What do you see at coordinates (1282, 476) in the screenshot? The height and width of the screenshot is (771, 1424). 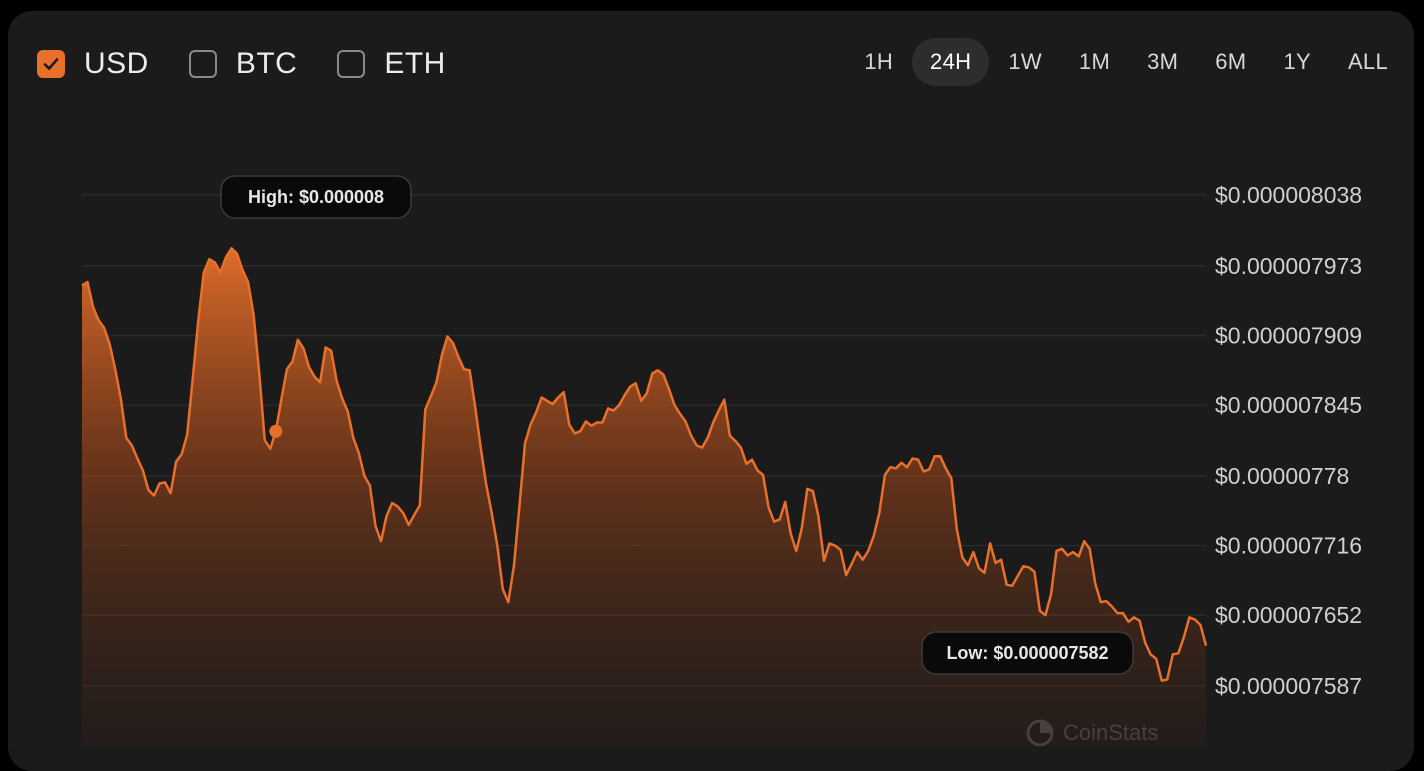 I see `y-tick-label: $0.00000778` at bounding box center [1282, 476].